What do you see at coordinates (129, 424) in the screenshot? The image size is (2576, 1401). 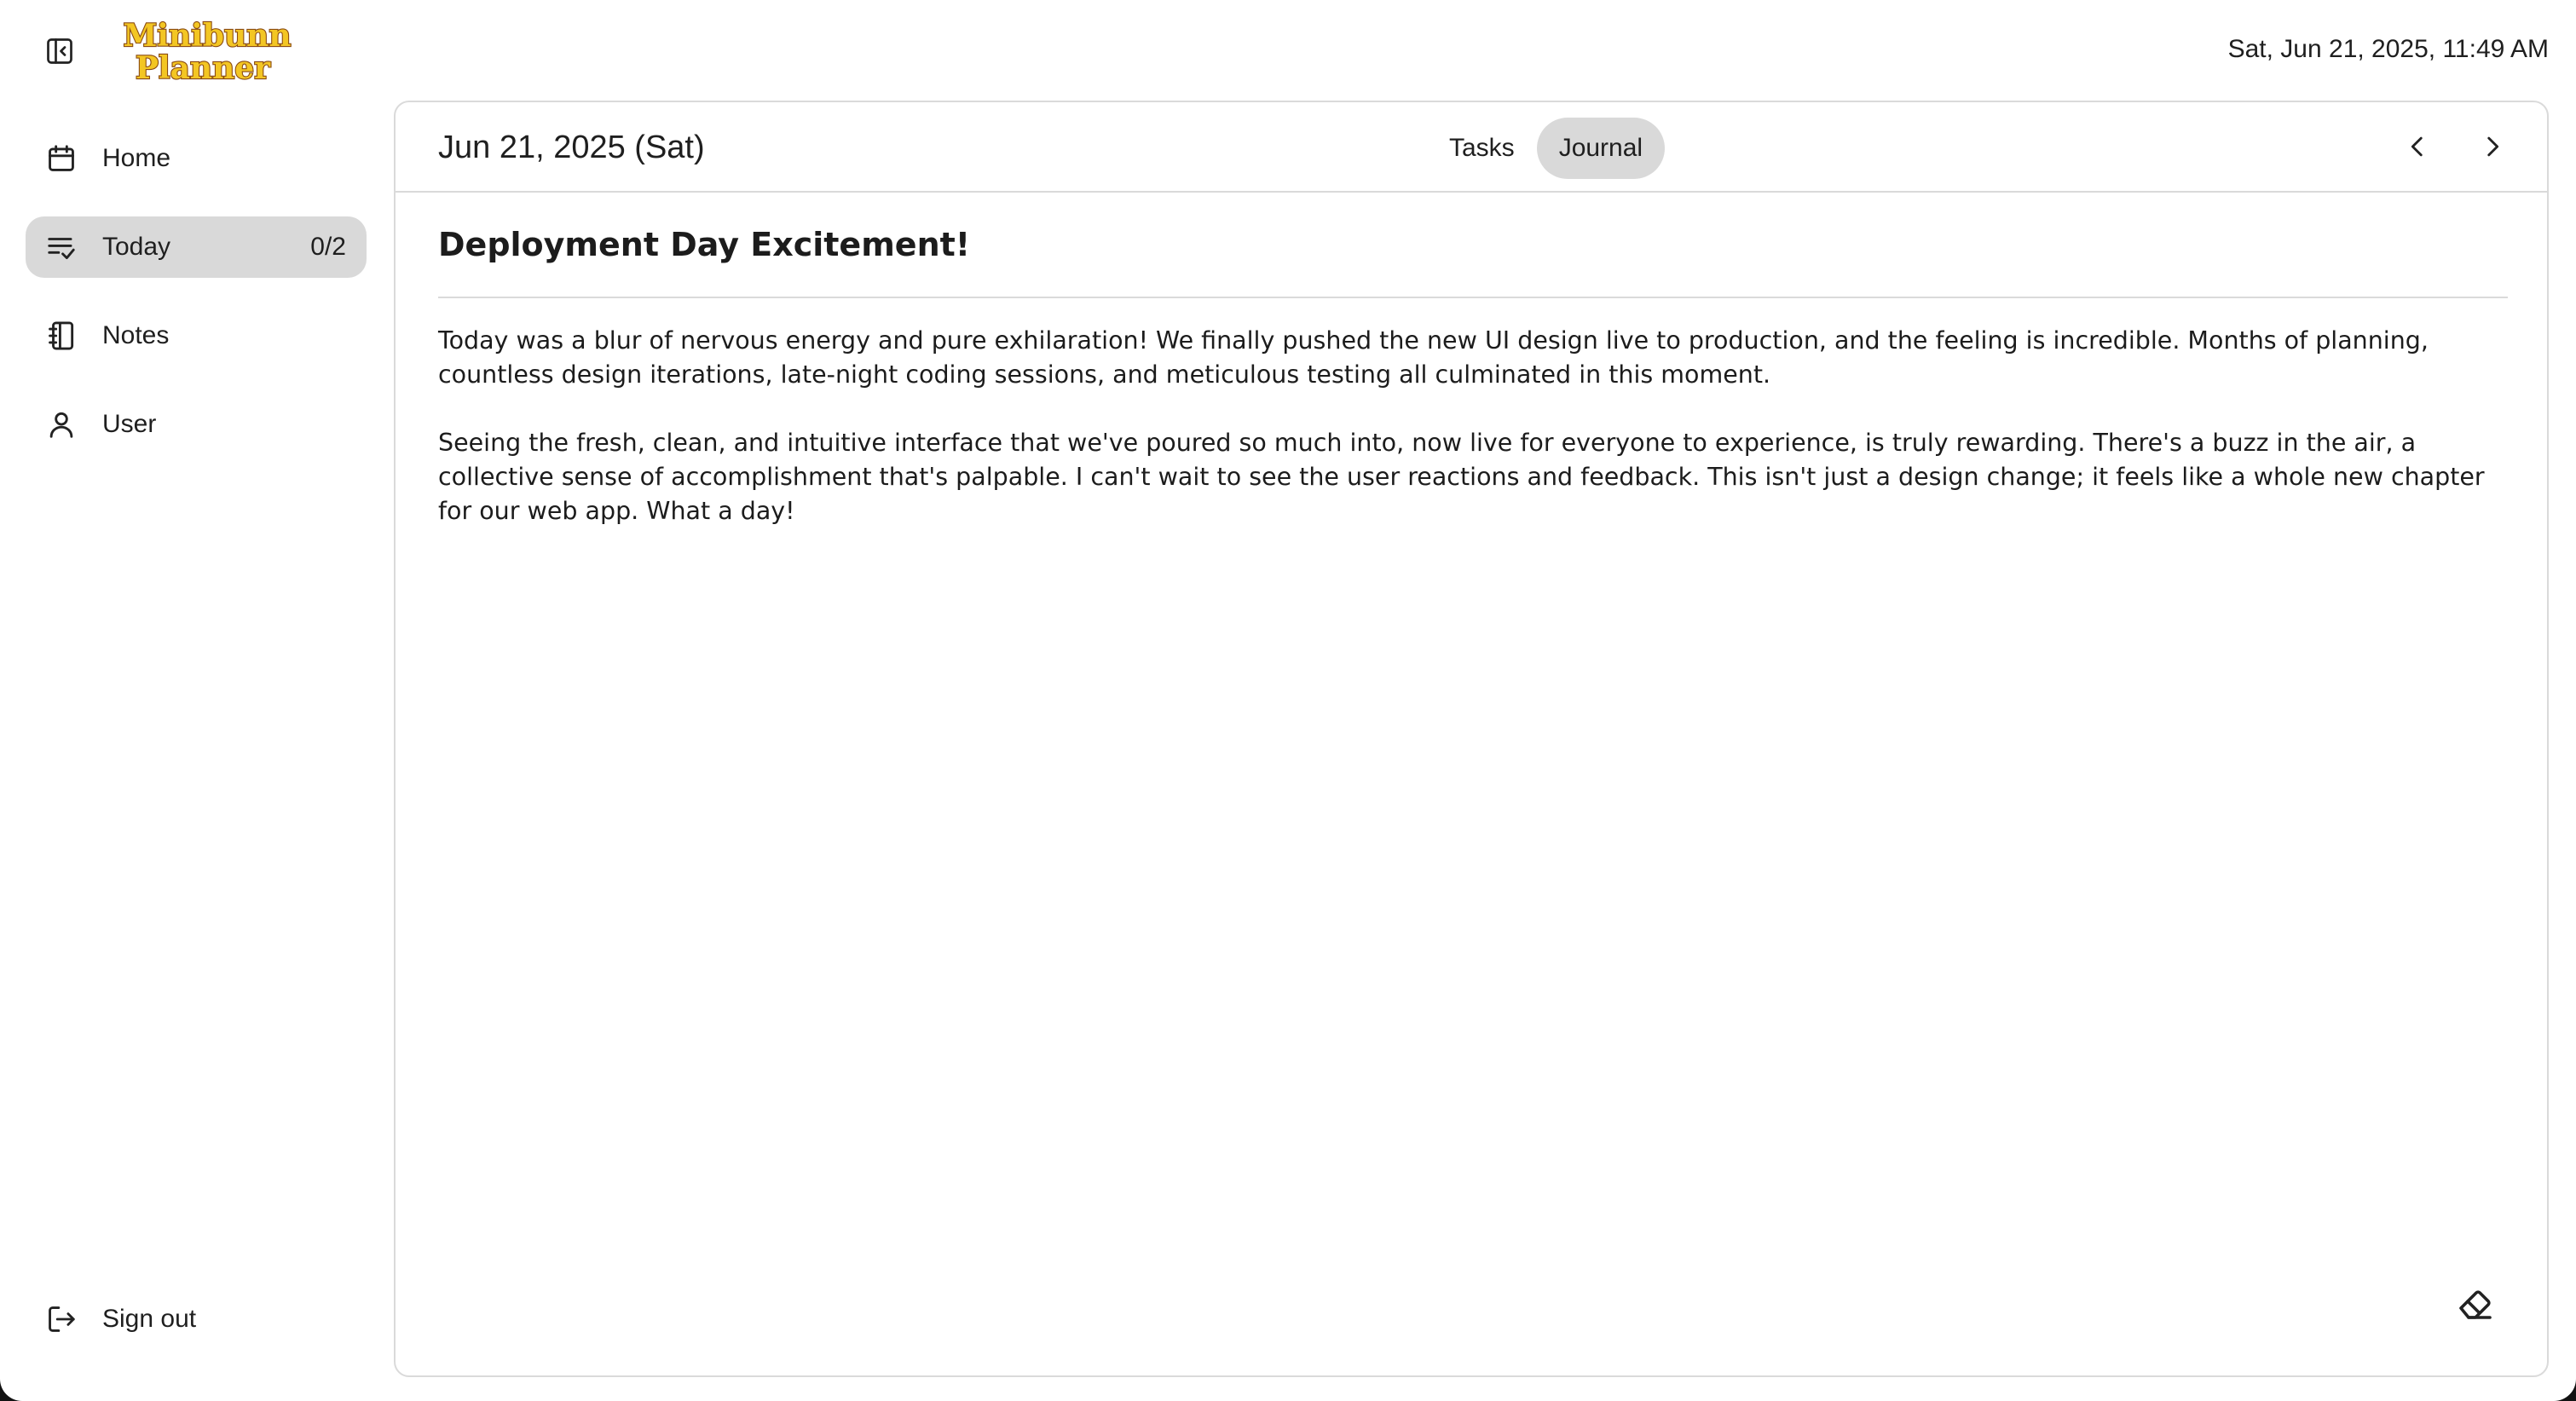 I see `sidebar-item-label: User` at bounding box center [129, 424].